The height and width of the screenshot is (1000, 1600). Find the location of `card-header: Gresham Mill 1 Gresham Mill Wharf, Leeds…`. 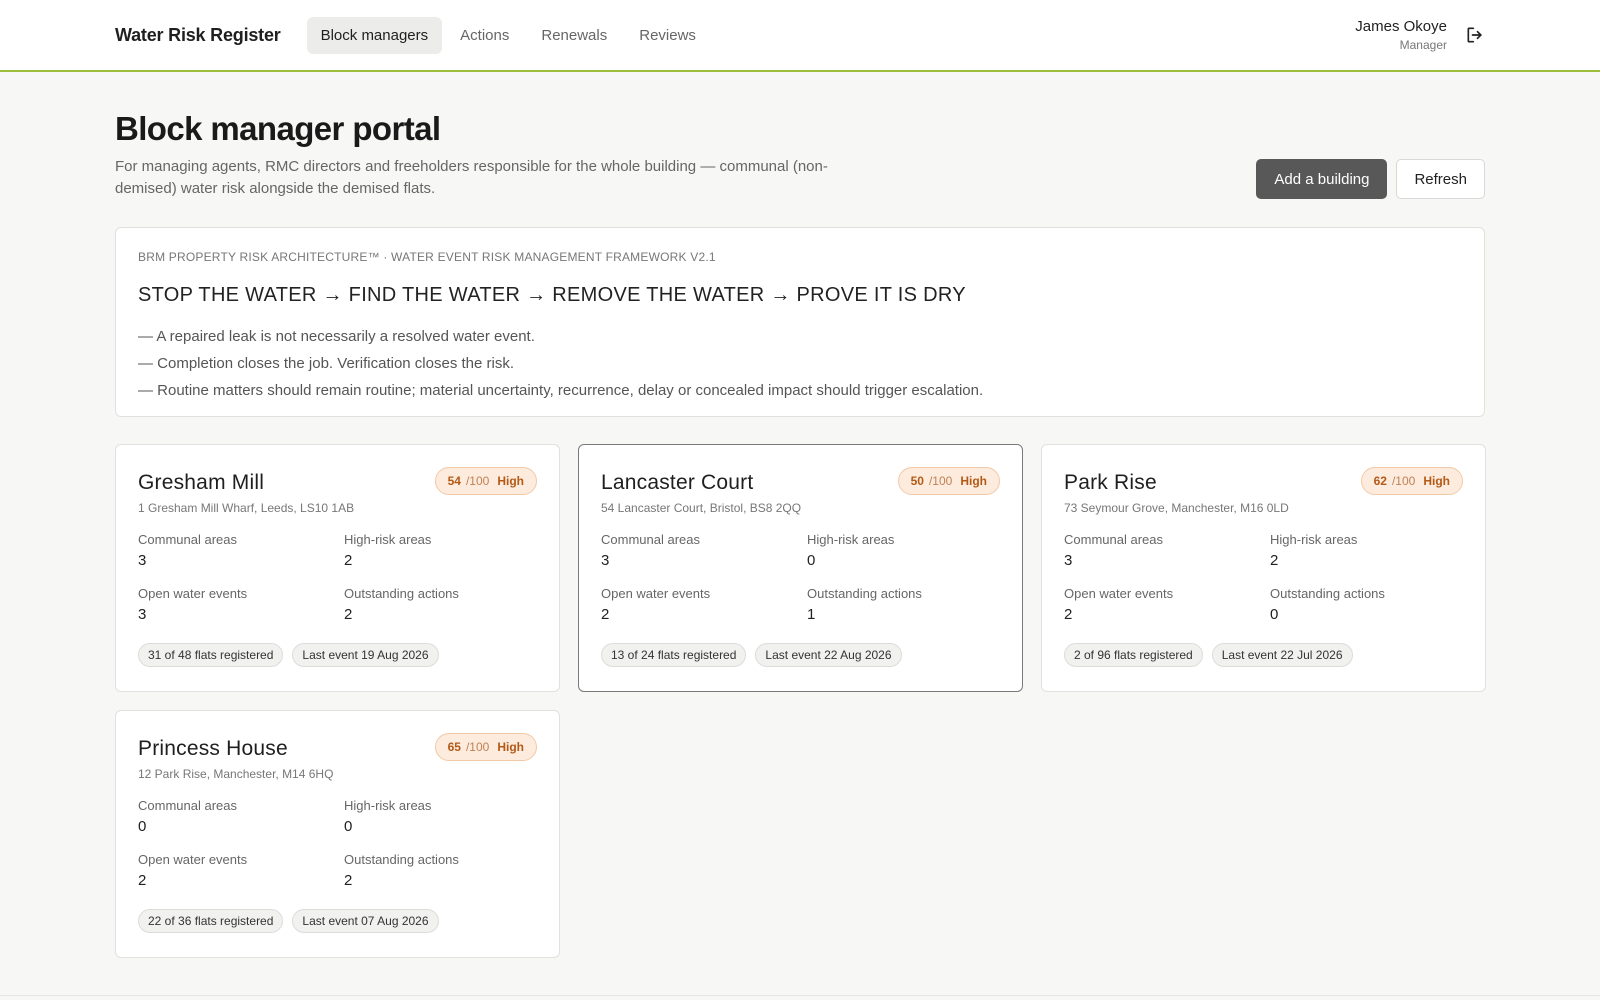

card-header: Gresham Mill 1 Gresham Mill Wharf, Leeds… is located at coordinates (337, 491).